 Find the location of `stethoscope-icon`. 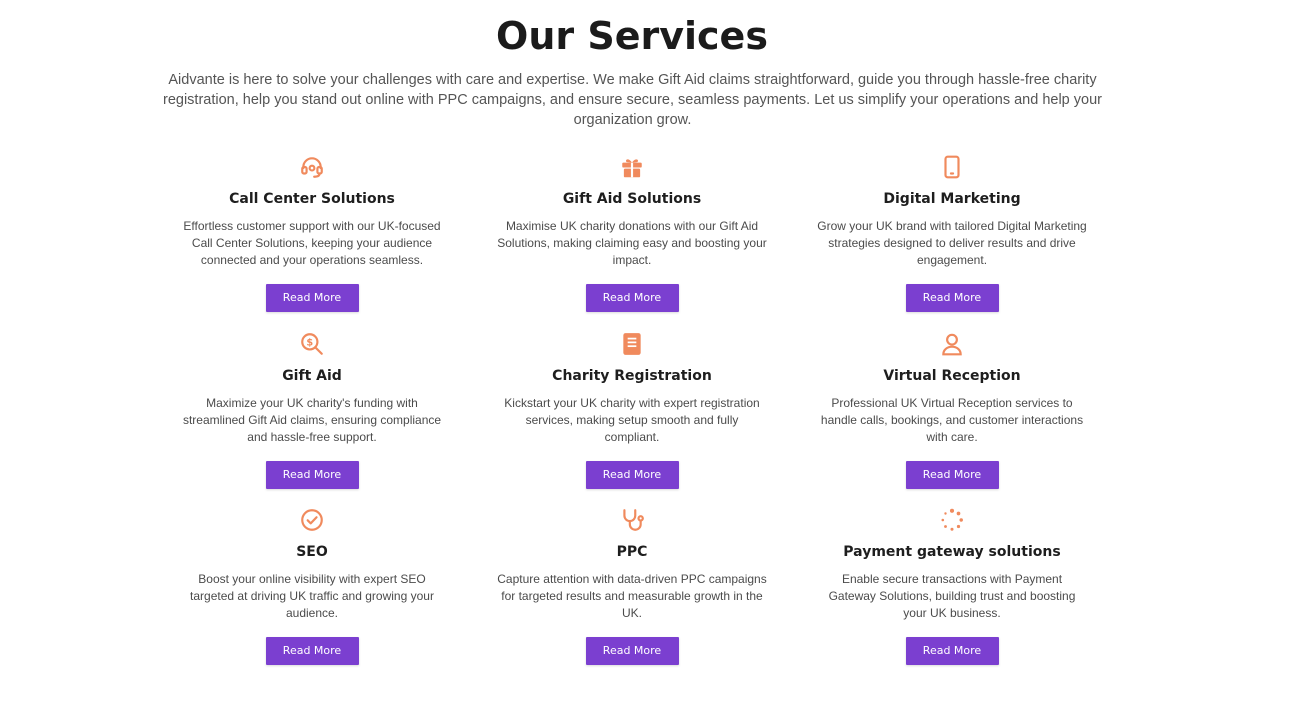

stethoscope-icon is located at coordinates (633, 520).